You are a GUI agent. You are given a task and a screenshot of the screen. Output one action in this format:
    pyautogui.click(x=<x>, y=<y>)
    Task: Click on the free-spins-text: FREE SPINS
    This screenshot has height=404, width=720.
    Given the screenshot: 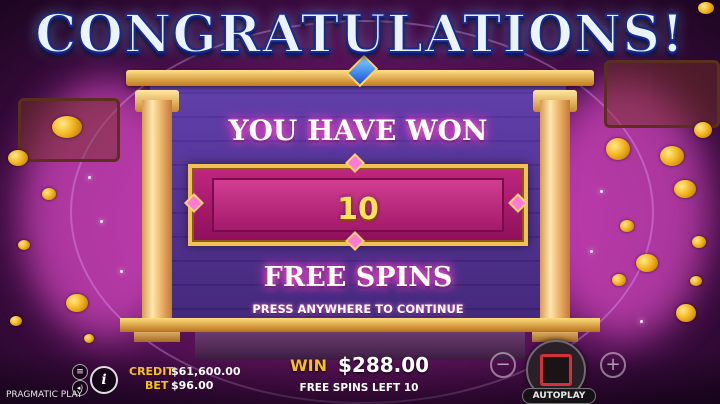 What is the action you would take?
    pyautogui.click(x=358, y=277)
    